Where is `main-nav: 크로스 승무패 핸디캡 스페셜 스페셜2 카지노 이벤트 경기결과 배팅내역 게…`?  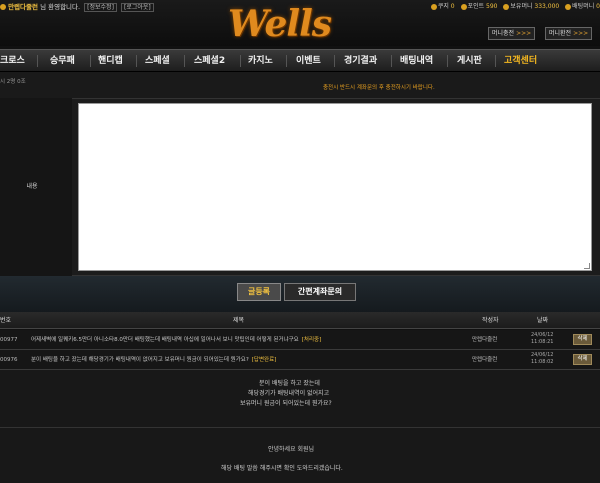 main-nav: 크로스 승무패 핸디캡 스페셜 스페셜2 카지노 이벤트 경기결과 배팅내역 게… is located at coordinates (300, 60).